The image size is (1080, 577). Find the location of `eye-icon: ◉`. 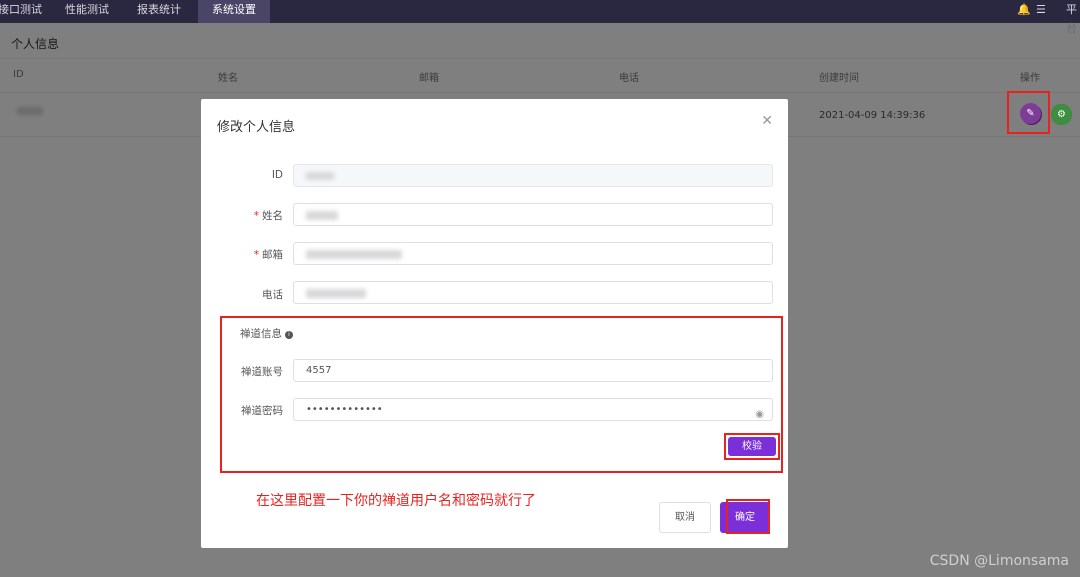

eye-icon: ◉ is located at coordinates (759, 414).